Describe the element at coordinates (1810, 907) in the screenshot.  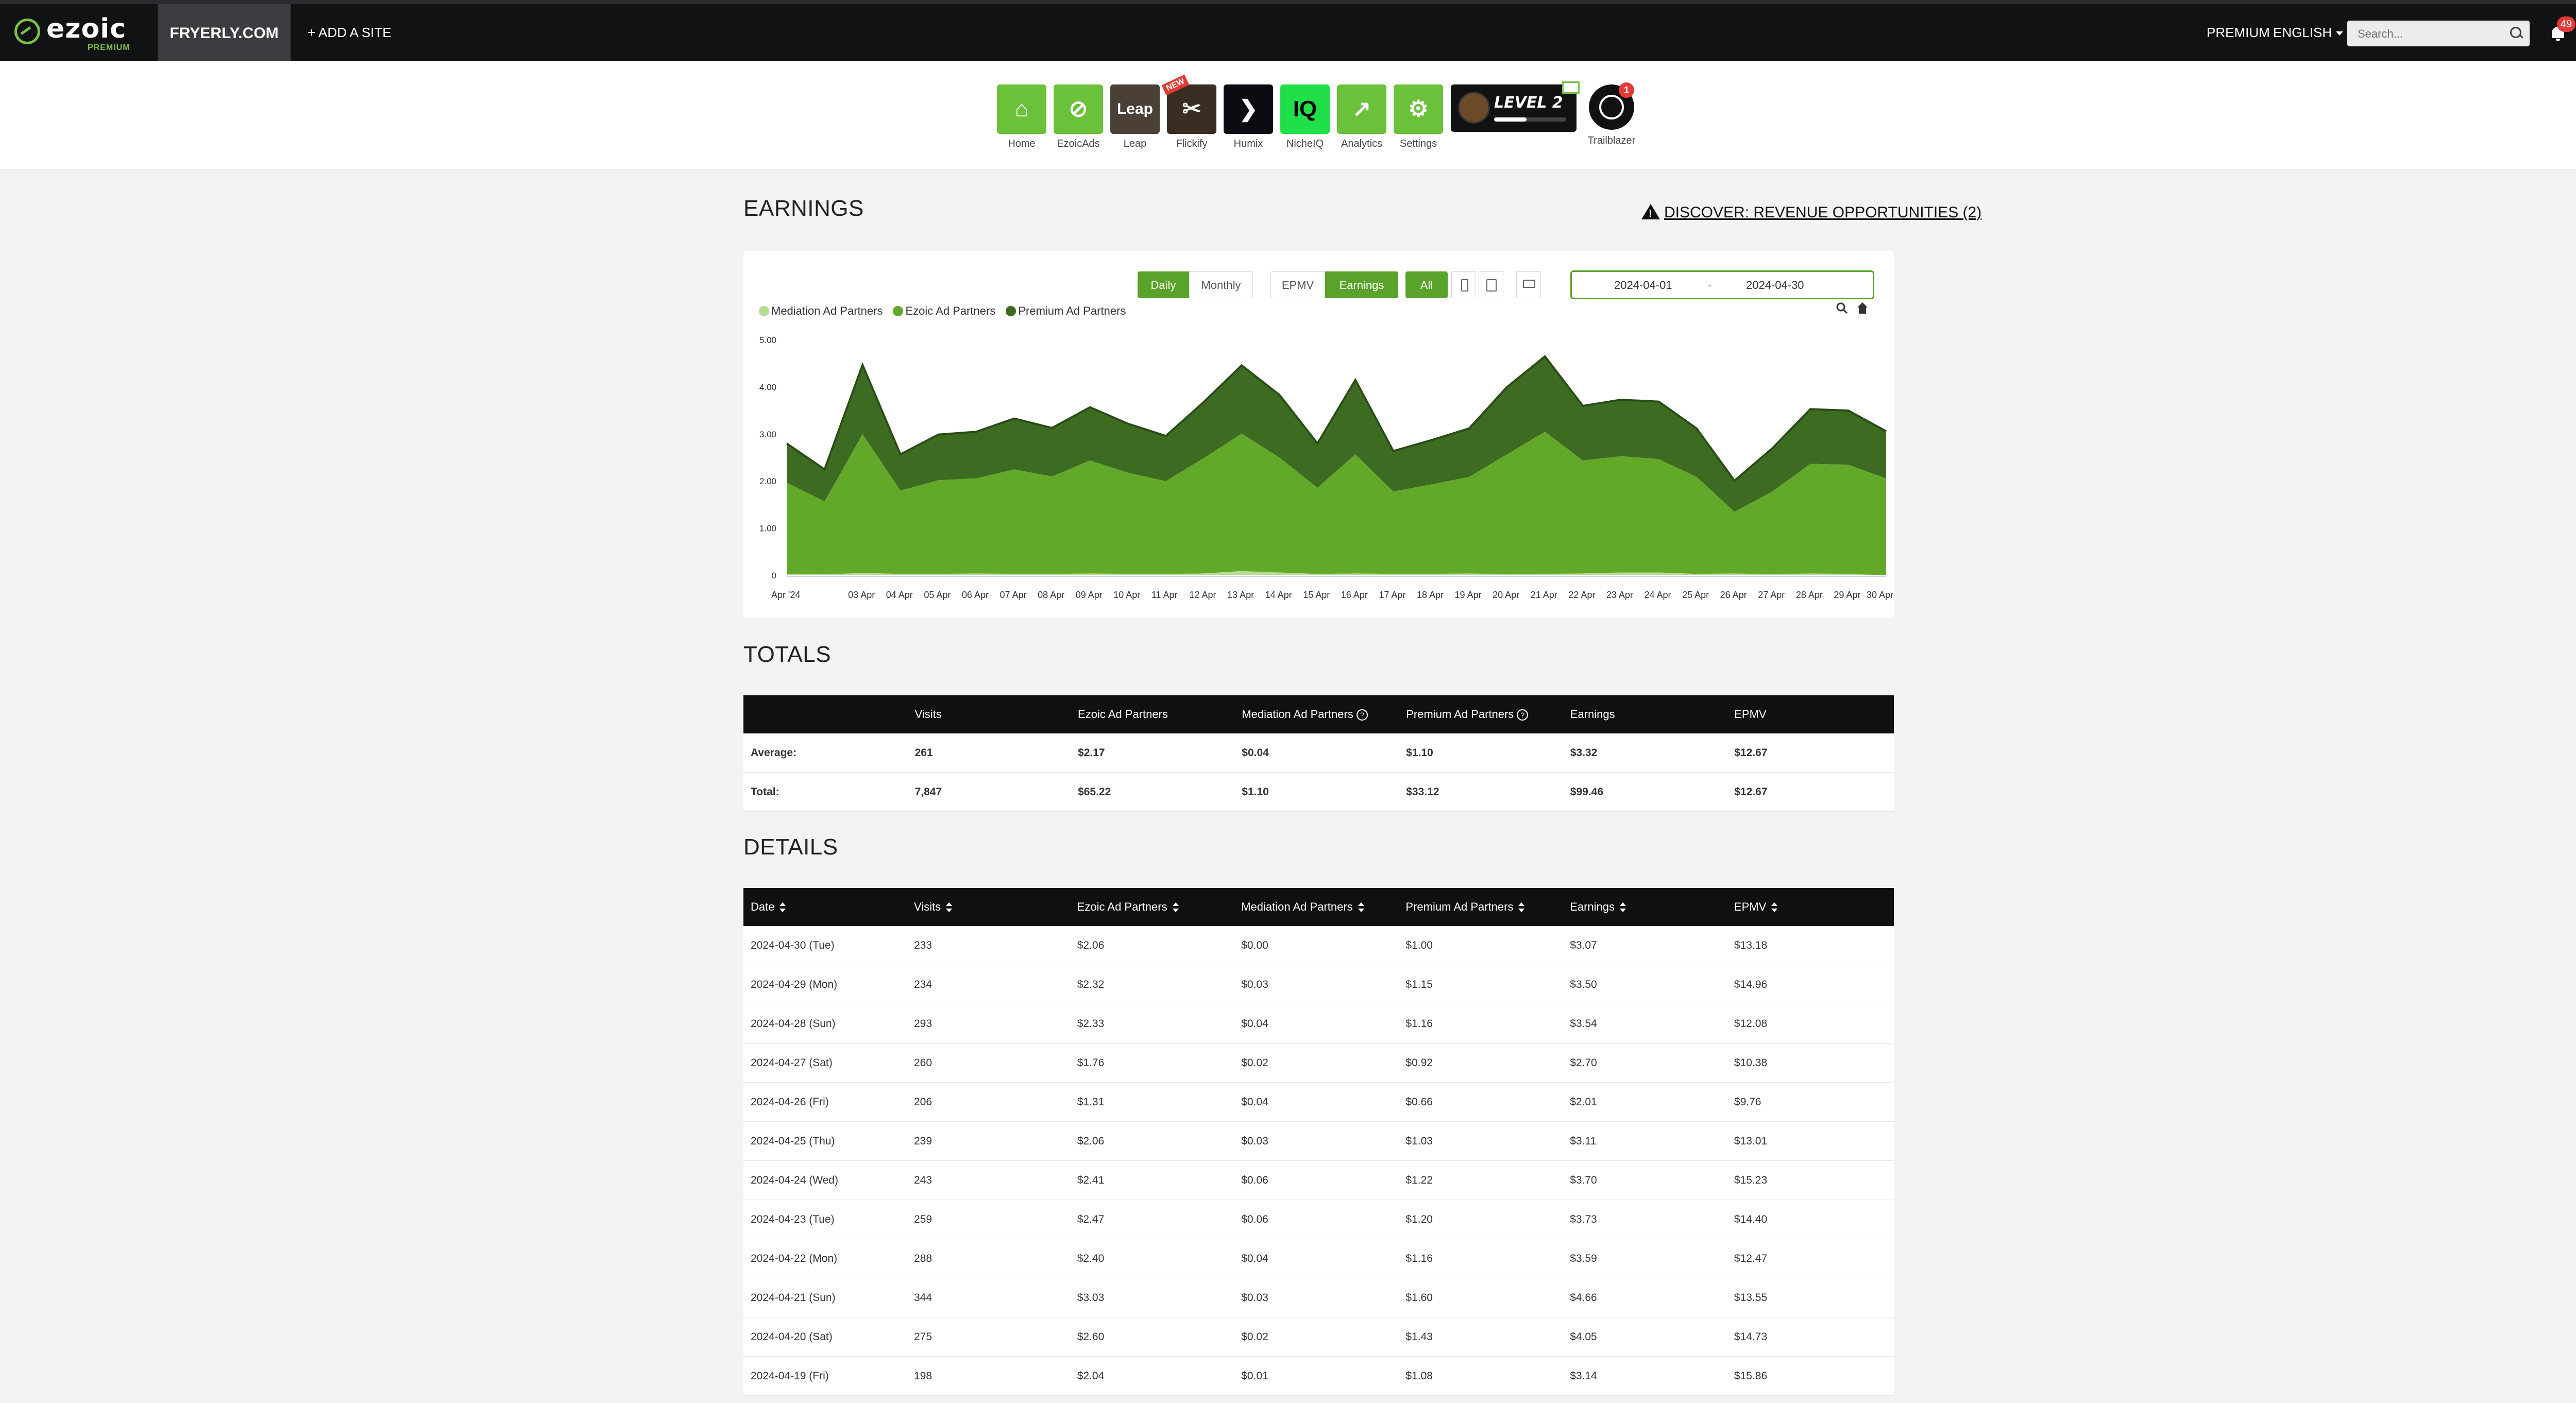
I see `column-header: EPMV` at that location.